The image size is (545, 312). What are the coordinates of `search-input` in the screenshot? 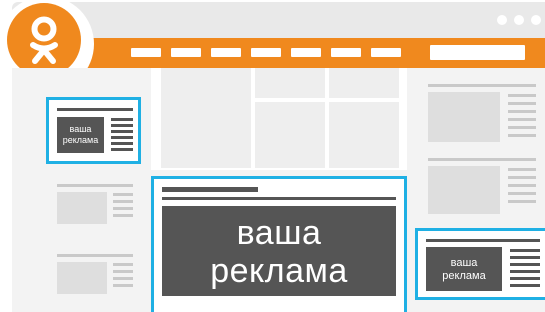 It's located at (477, 52).